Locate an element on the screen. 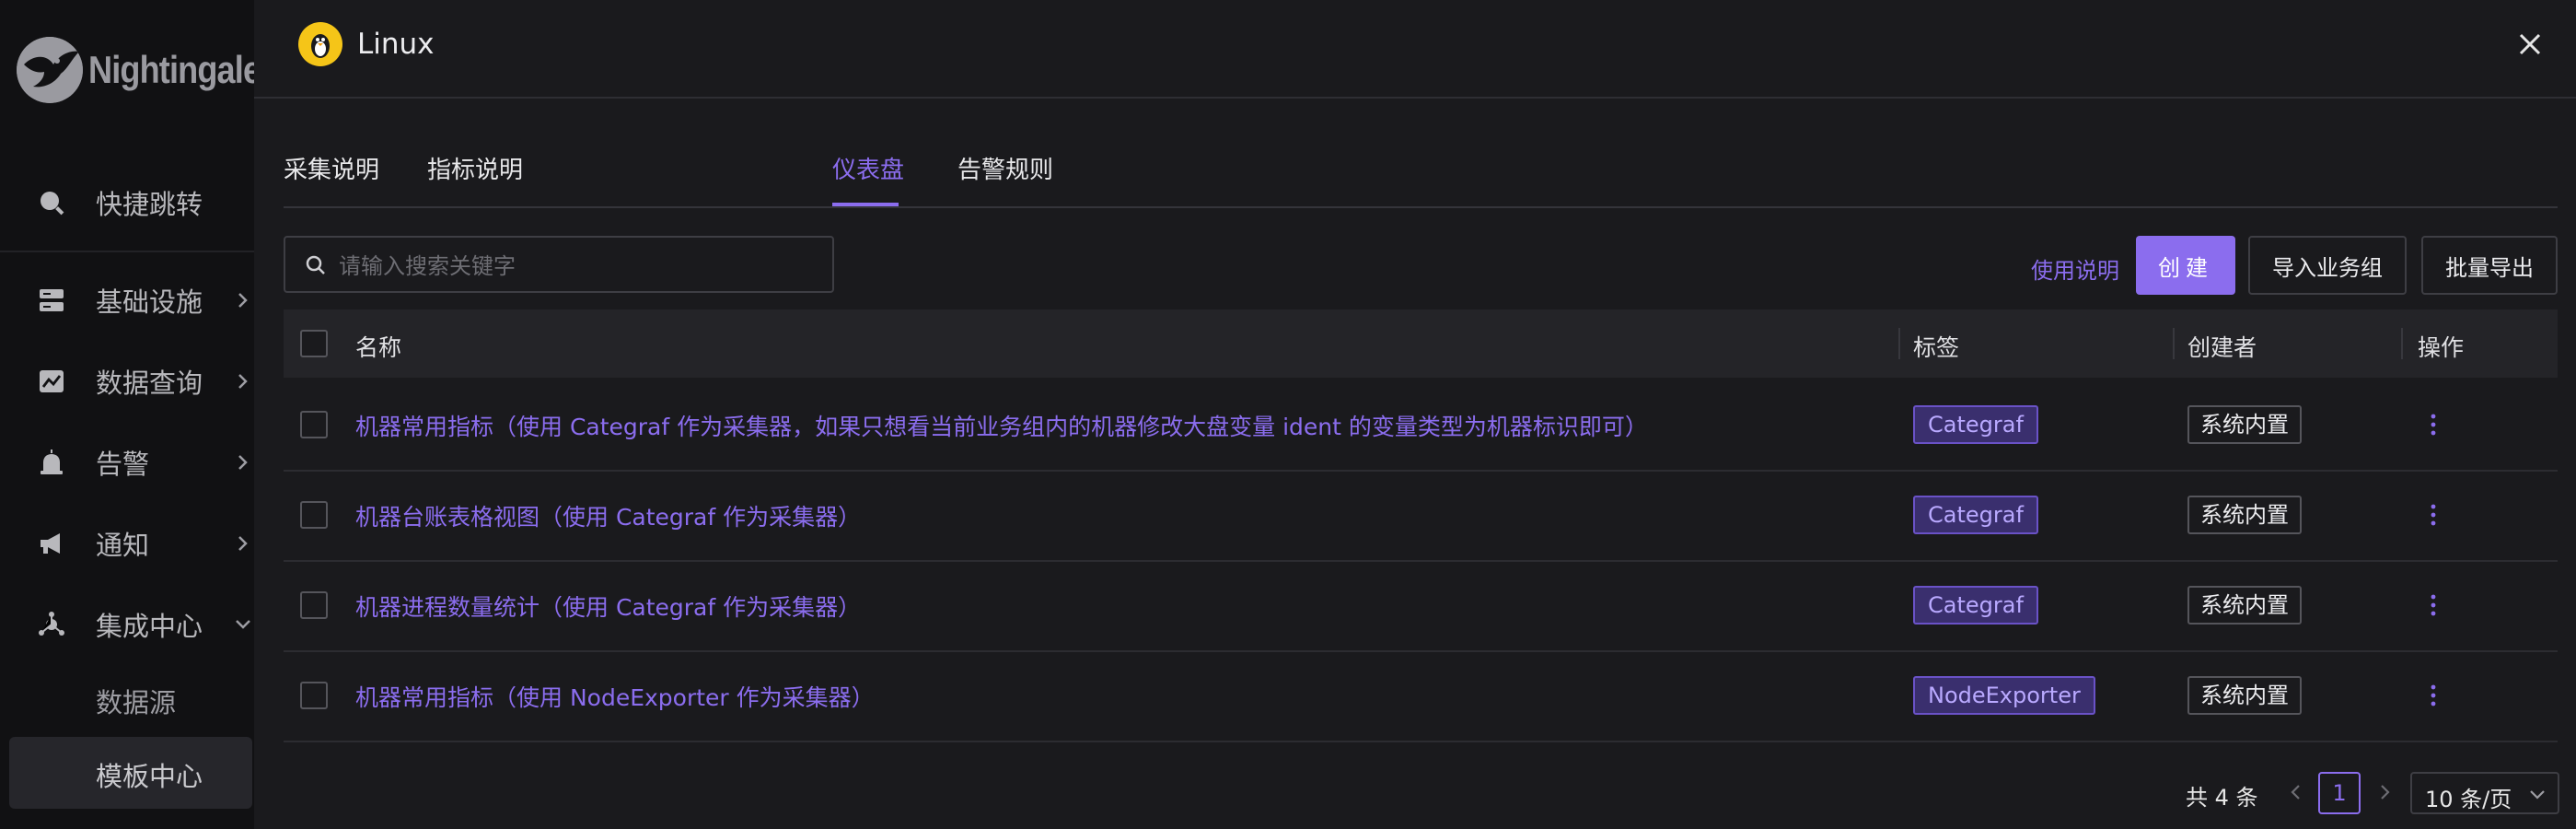 This screenshot has width=2576, height=829. tab-dashboards: 仪表盘 is located at coordinates (868, 168).